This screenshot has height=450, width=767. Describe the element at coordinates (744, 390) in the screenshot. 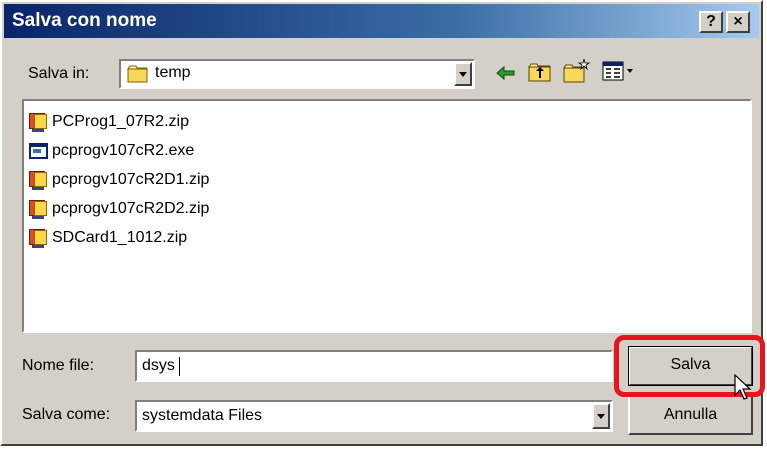

I see `mouse-cursor-icon` at that location.